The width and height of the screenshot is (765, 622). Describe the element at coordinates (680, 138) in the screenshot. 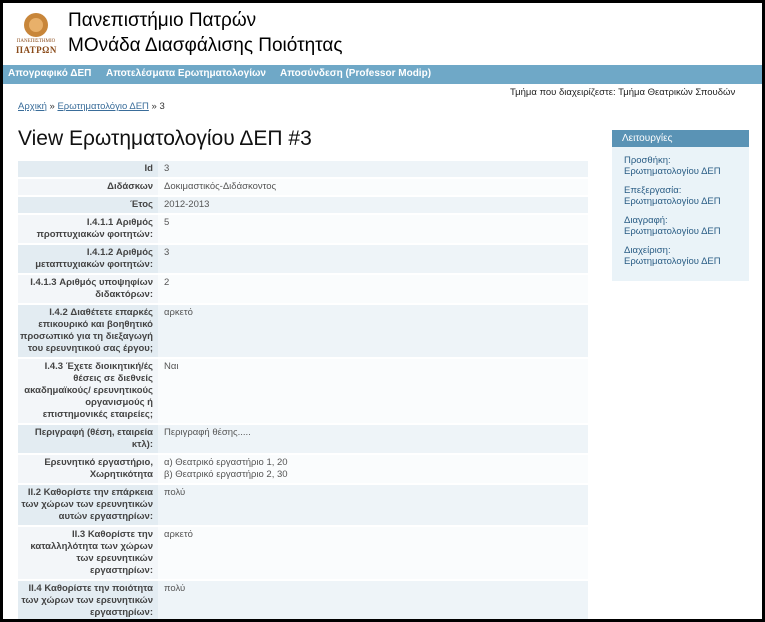

I see `sidebar-title: Λειτουργίες` at that location.